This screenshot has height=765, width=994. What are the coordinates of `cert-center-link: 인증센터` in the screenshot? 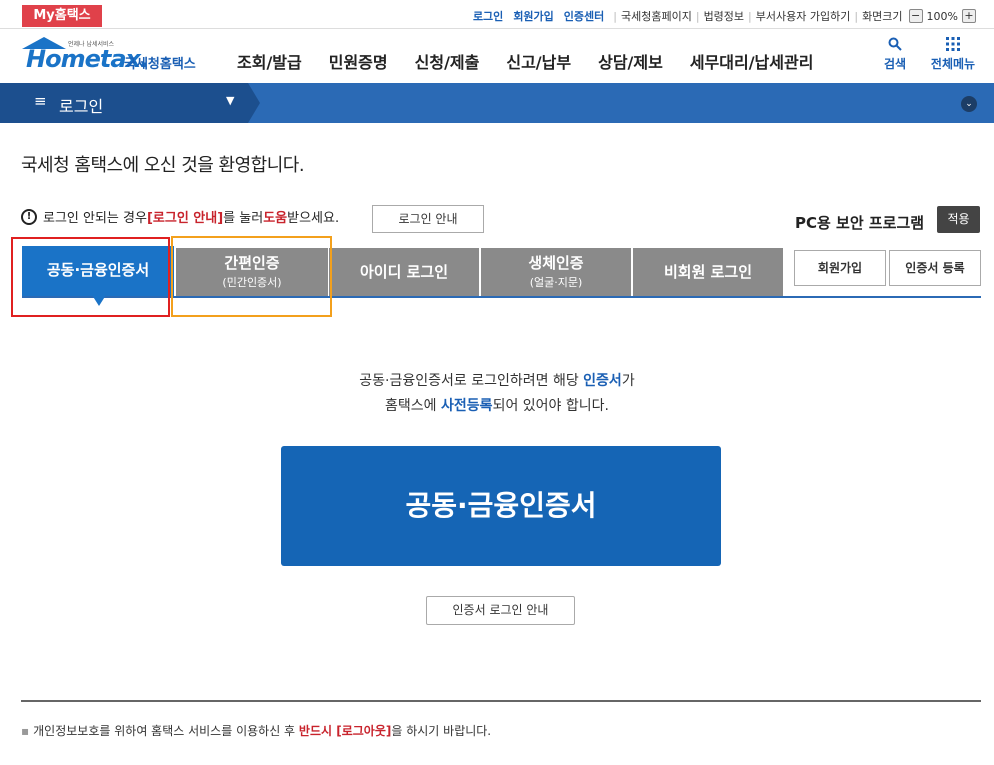 It's located at (584, 16).